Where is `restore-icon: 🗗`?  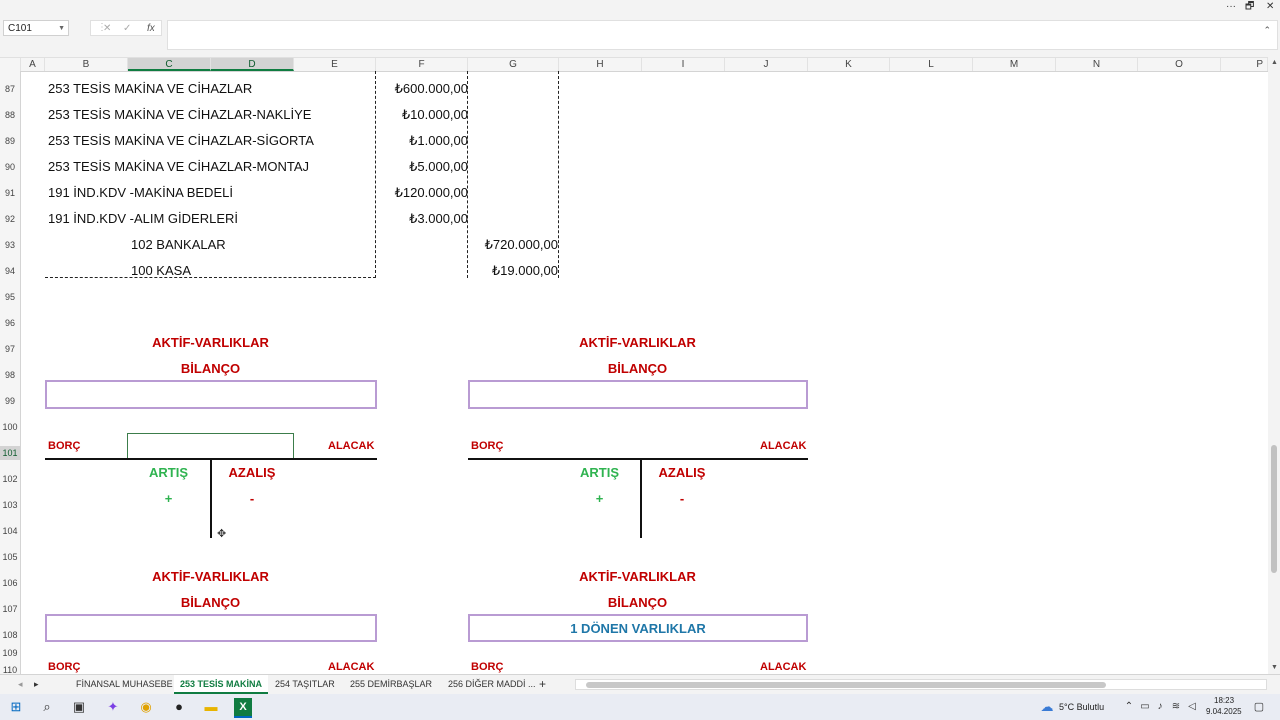
restore-icon: 🗗 is located at coordinates (1249, 7).